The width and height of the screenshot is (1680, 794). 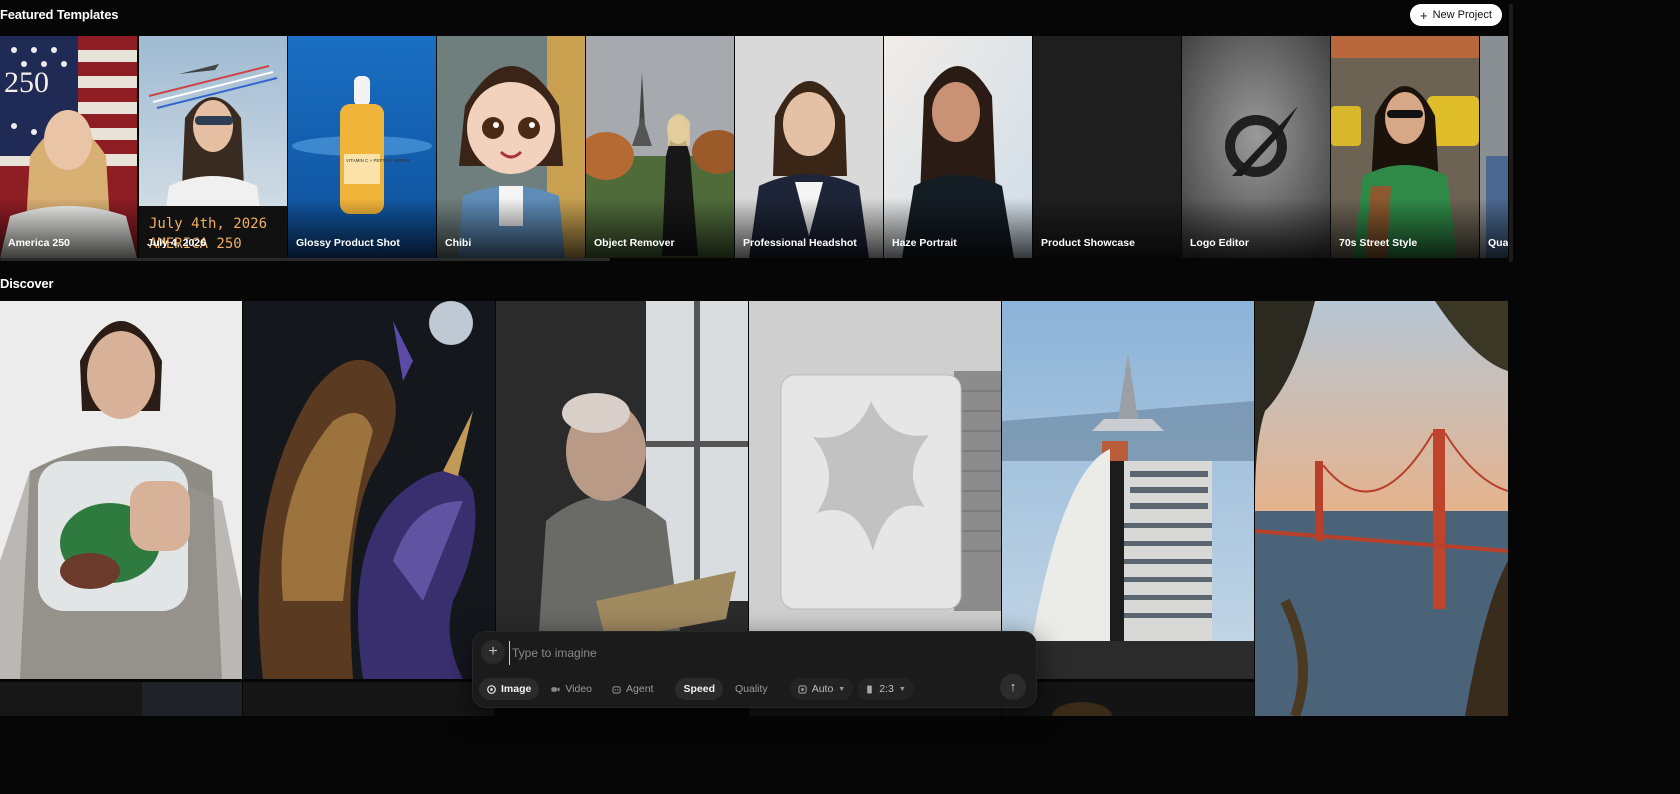 What do you see at coordinates (68, 147) in the screenshot?
I see `template-card-america-250: 250 America 250` at bounding box center [68, 147].